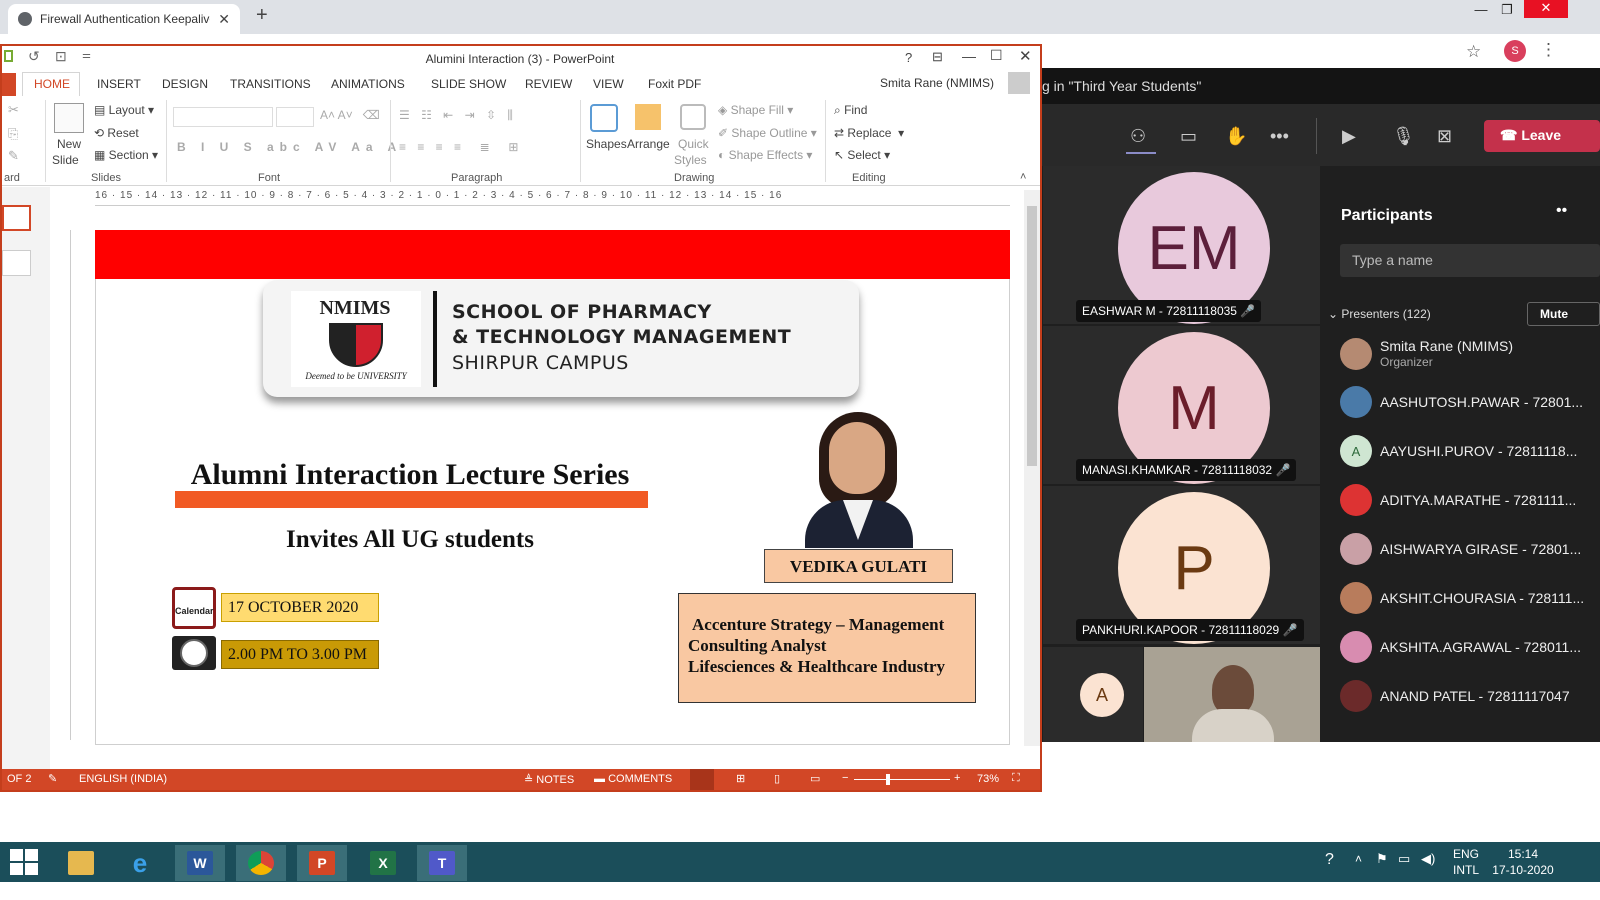 The width and height of the screenshot is (1600, 900). I want to click on help-icon: ?, so click(908, 57).